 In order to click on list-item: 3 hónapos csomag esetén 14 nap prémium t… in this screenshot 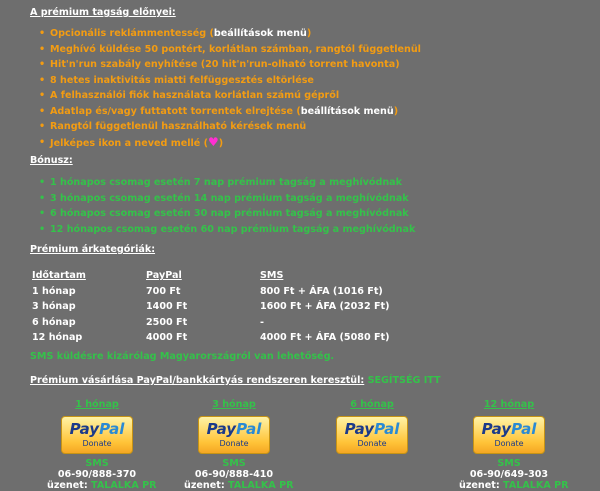, I will do `click(227, 199)`.